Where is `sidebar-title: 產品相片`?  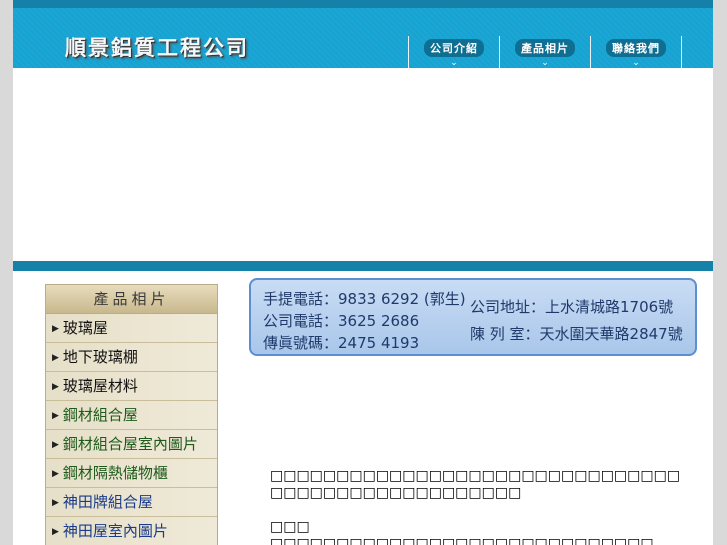
sidebar-title: 產品相片 is located at coordinates (131, 299).